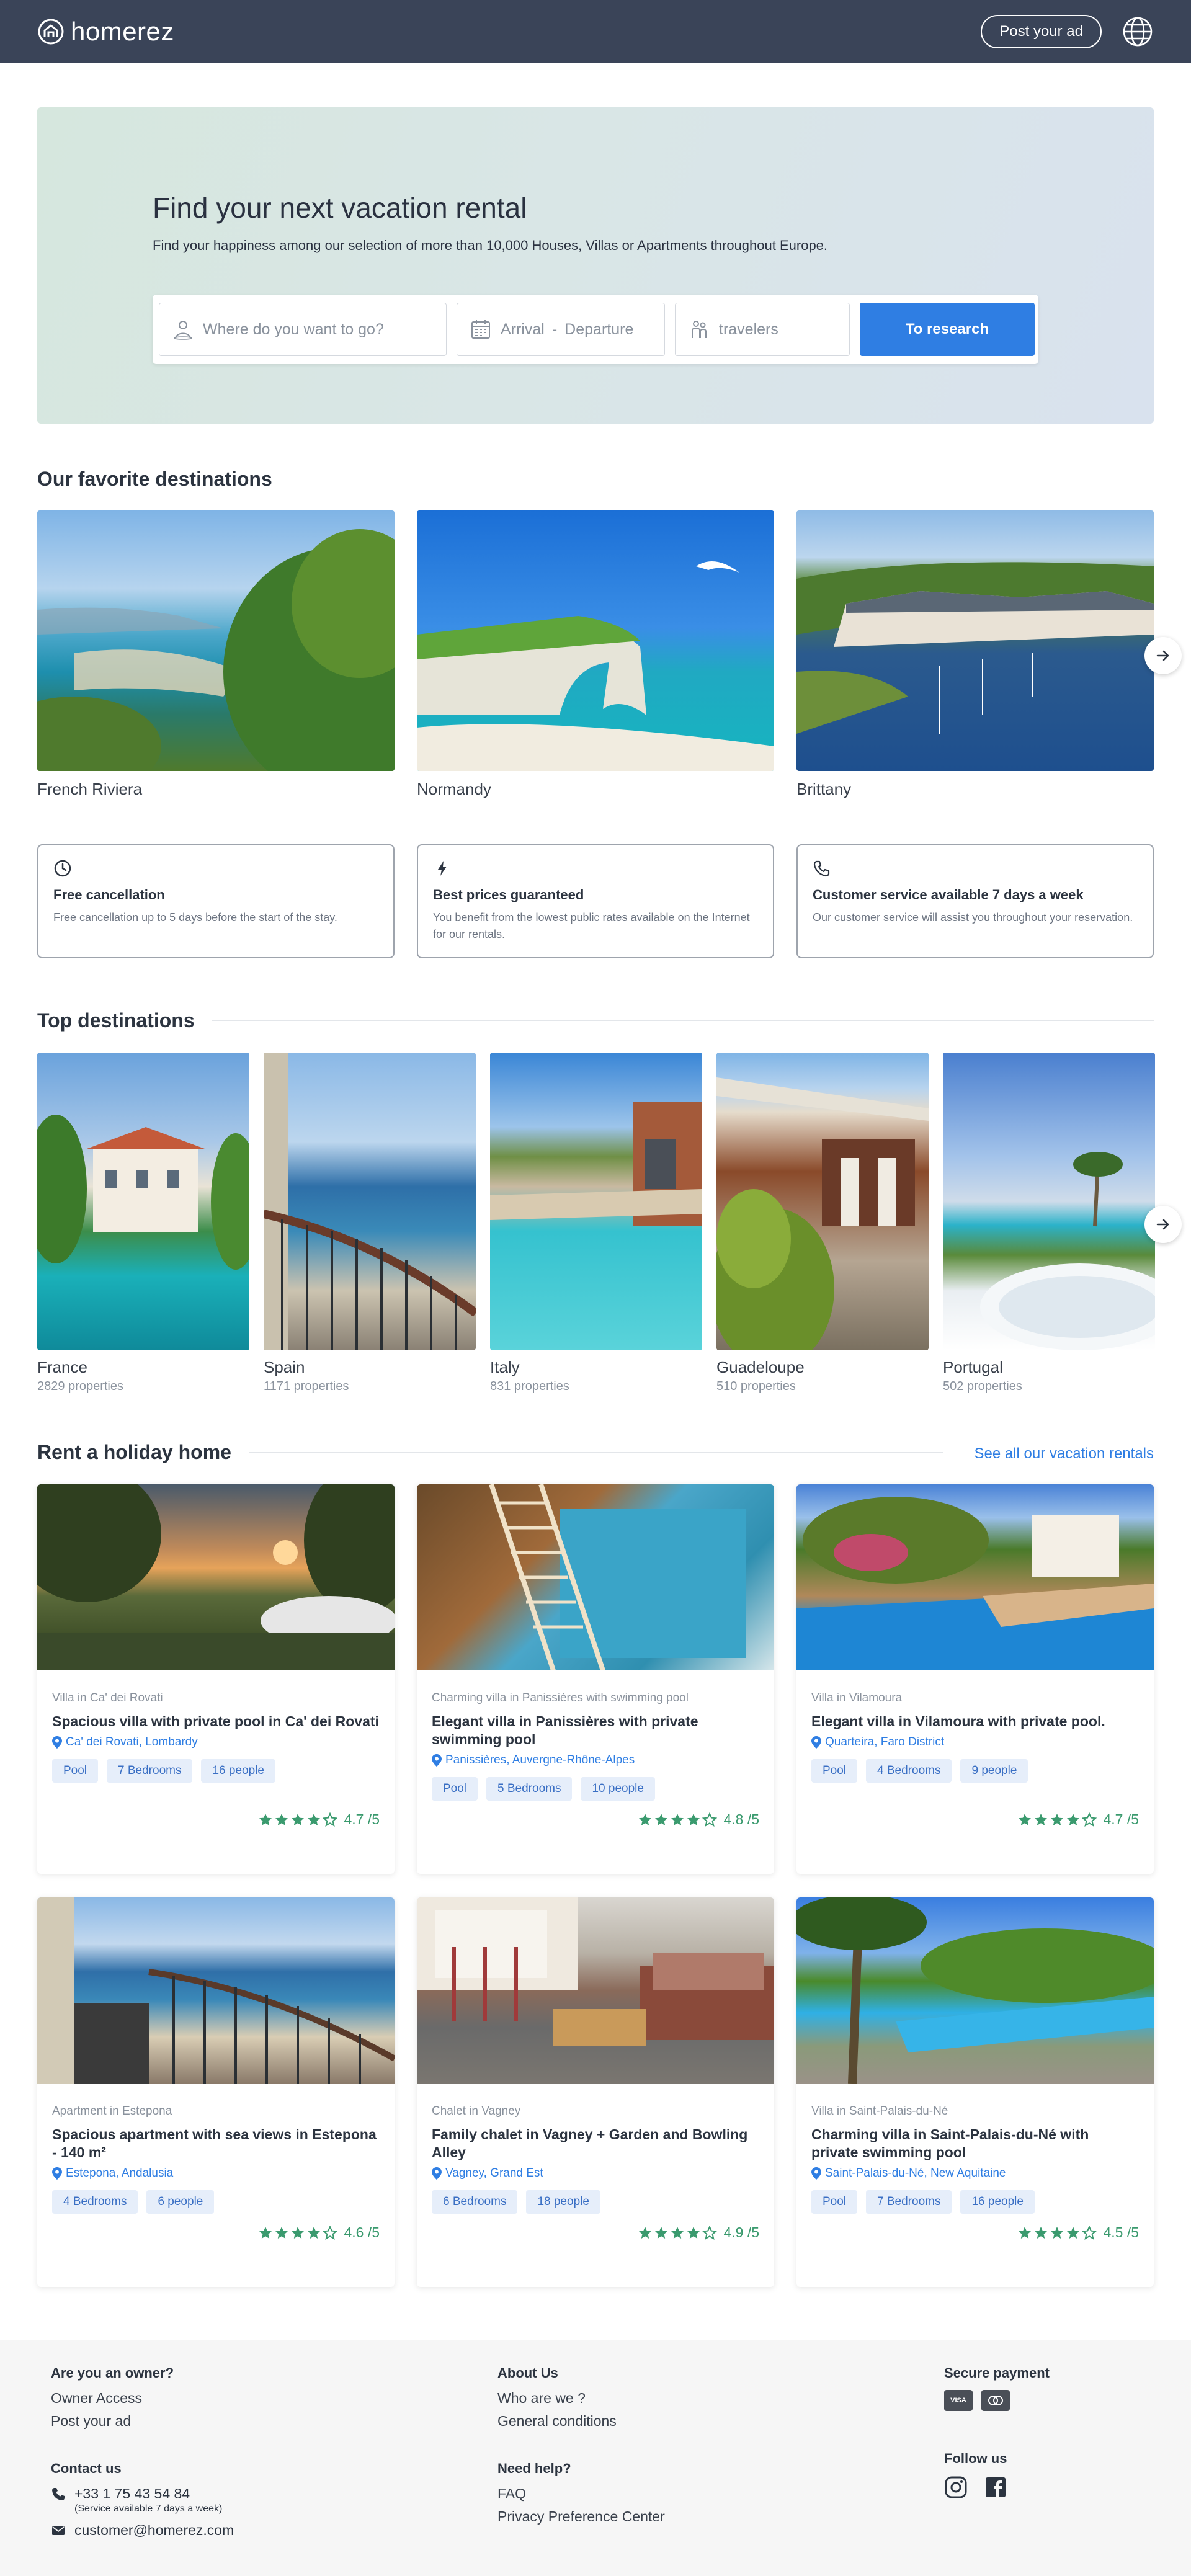 This screenshot has width=1191, height=2576. I want to click on favorite-card: Brittany, so click(975, 654).